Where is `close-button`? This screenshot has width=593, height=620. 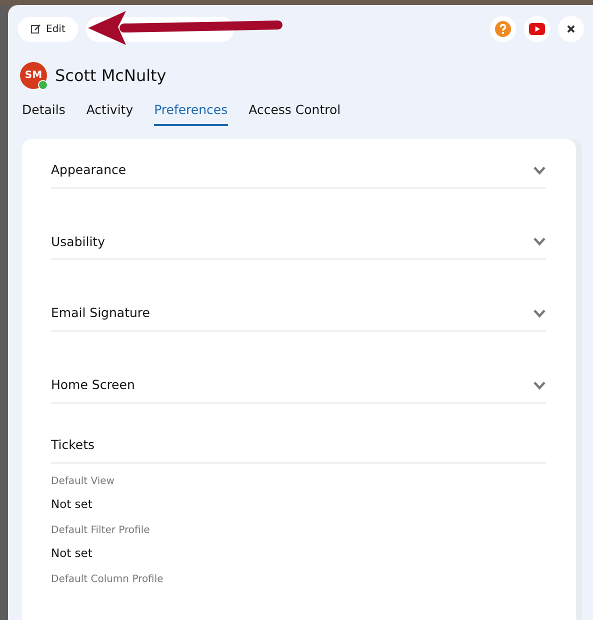
close-button is located at coordinates (571, 29).